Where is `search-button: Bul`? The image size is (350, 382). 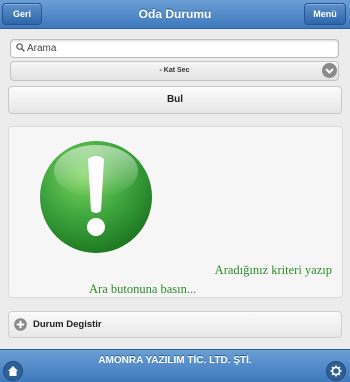
search-button: Bul is located at coordinates (175, 100).